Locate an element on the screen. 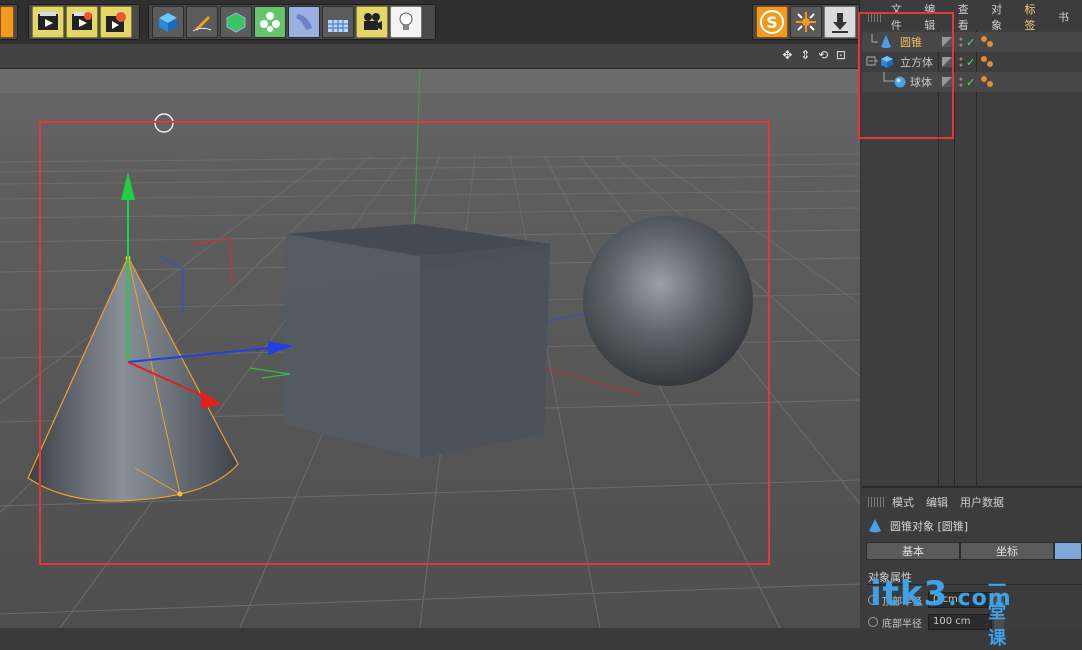 This screenshot has height=650, width=1082. viewport-nav-icons: ✥ ⇕ ⟲ ⊡ is located at coordinates (815, 55).